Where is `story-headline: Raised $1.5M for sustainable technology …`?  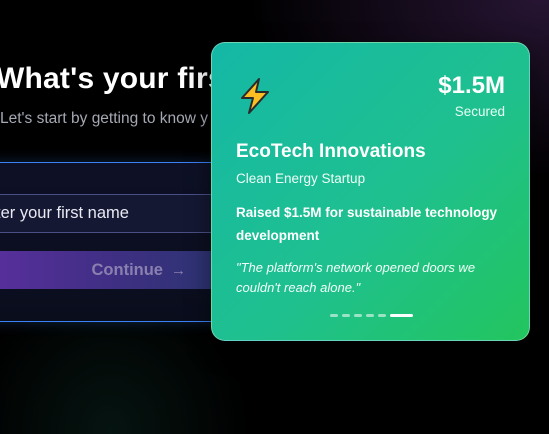 story-headline: Raised $1.5M for sustainable technology … is located at coordinates (367, 224).